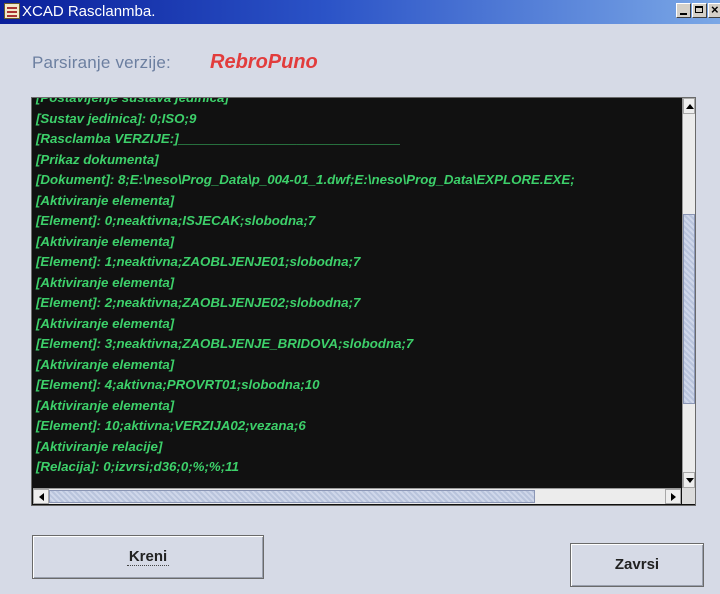  Describe the element at coordinates (689, 309) in the screenshot. I see `vertical-scroll-thumb` at that location.